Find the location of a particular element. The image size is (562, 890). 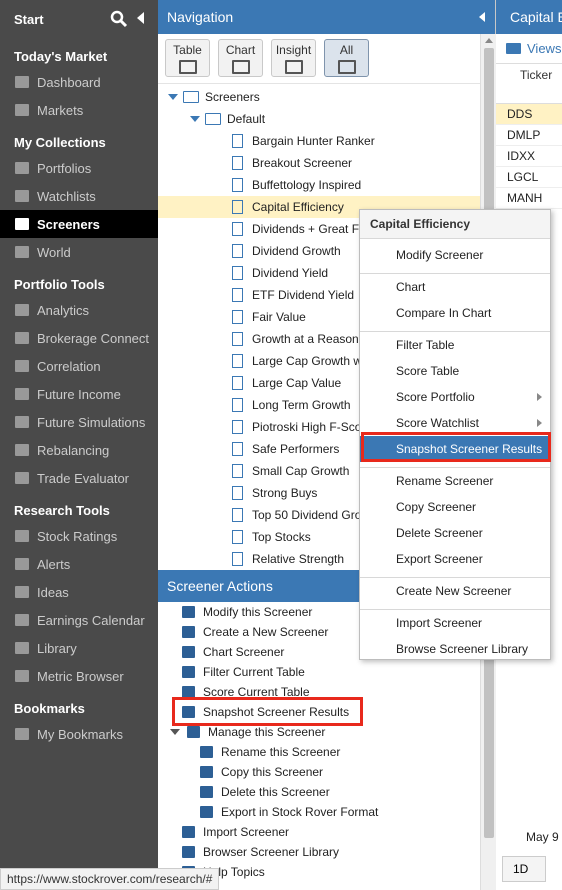

action-label: Snapshot Screener Results is located at coordinates (276, 712).